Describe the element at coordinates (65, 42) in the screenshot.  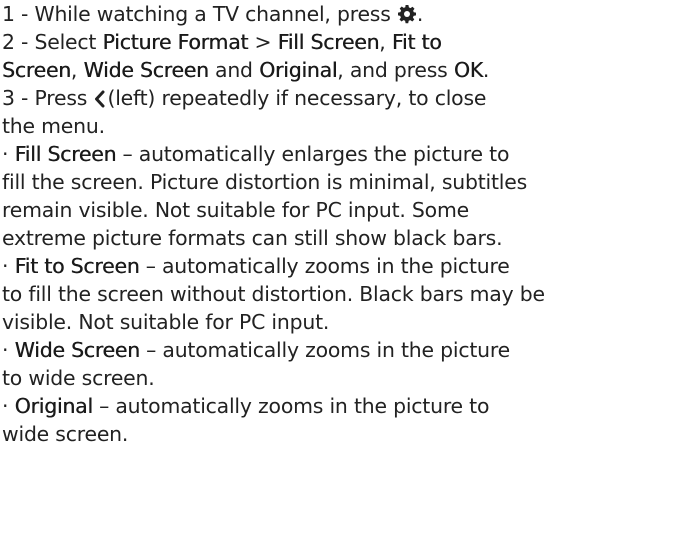
I see `step-text: Select` at that location.